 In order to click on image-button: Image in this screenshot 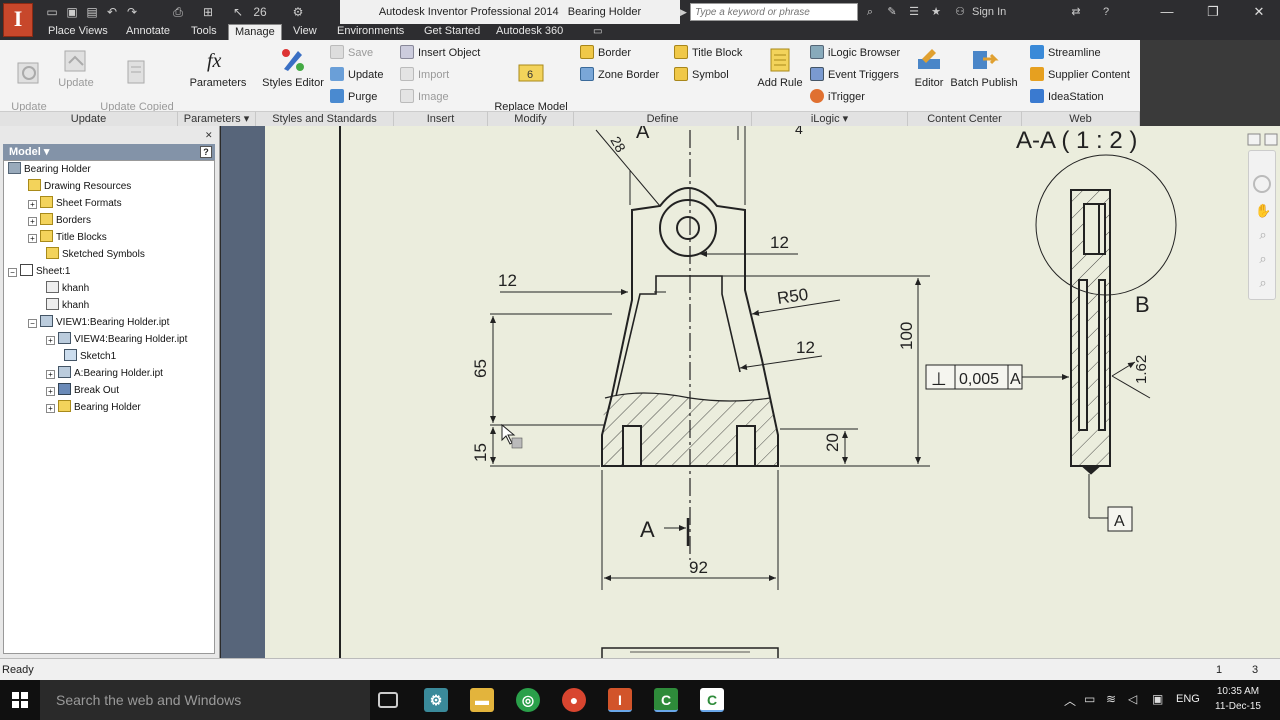, I will do `click(424, 97)`.